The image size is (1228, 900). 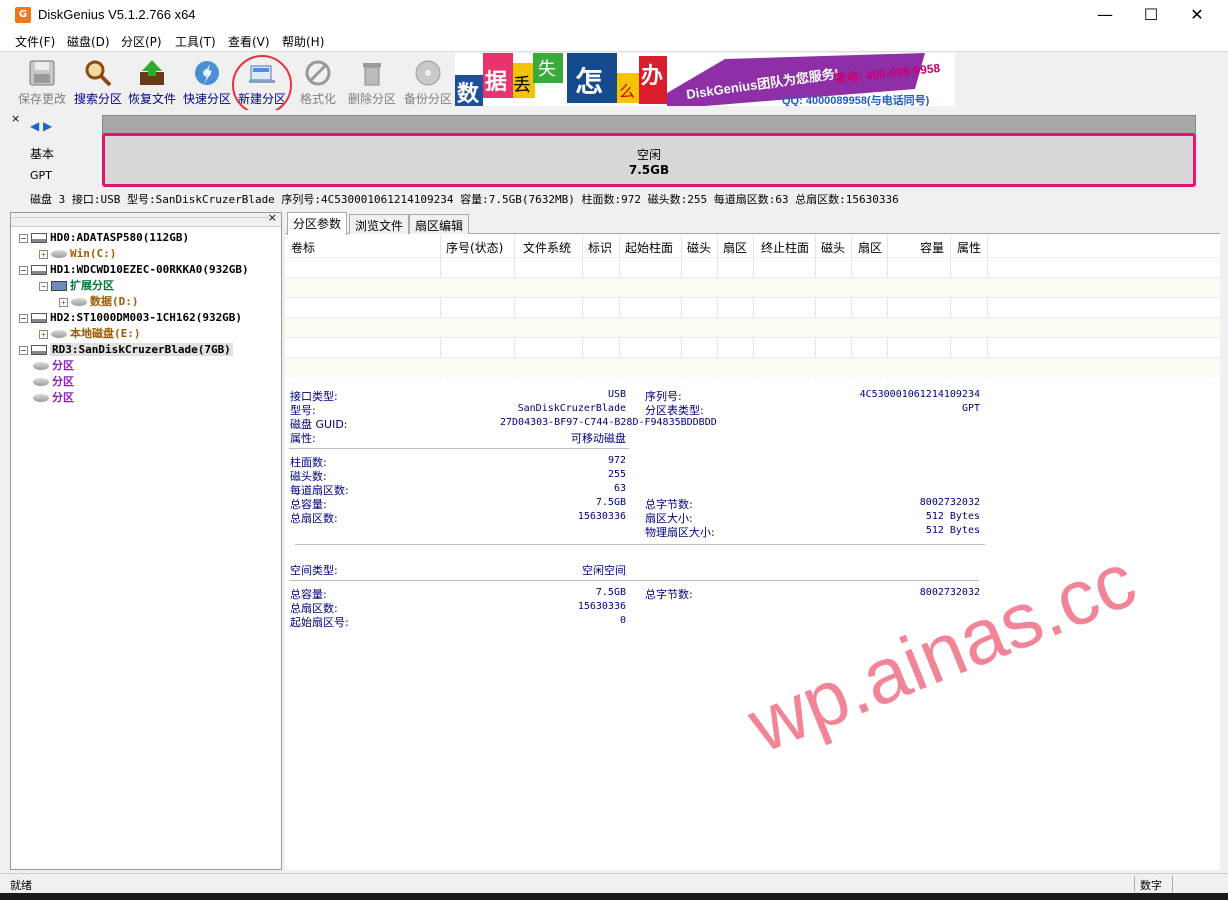 I want to click on svg-text: 么, so click(x=627, y=91).